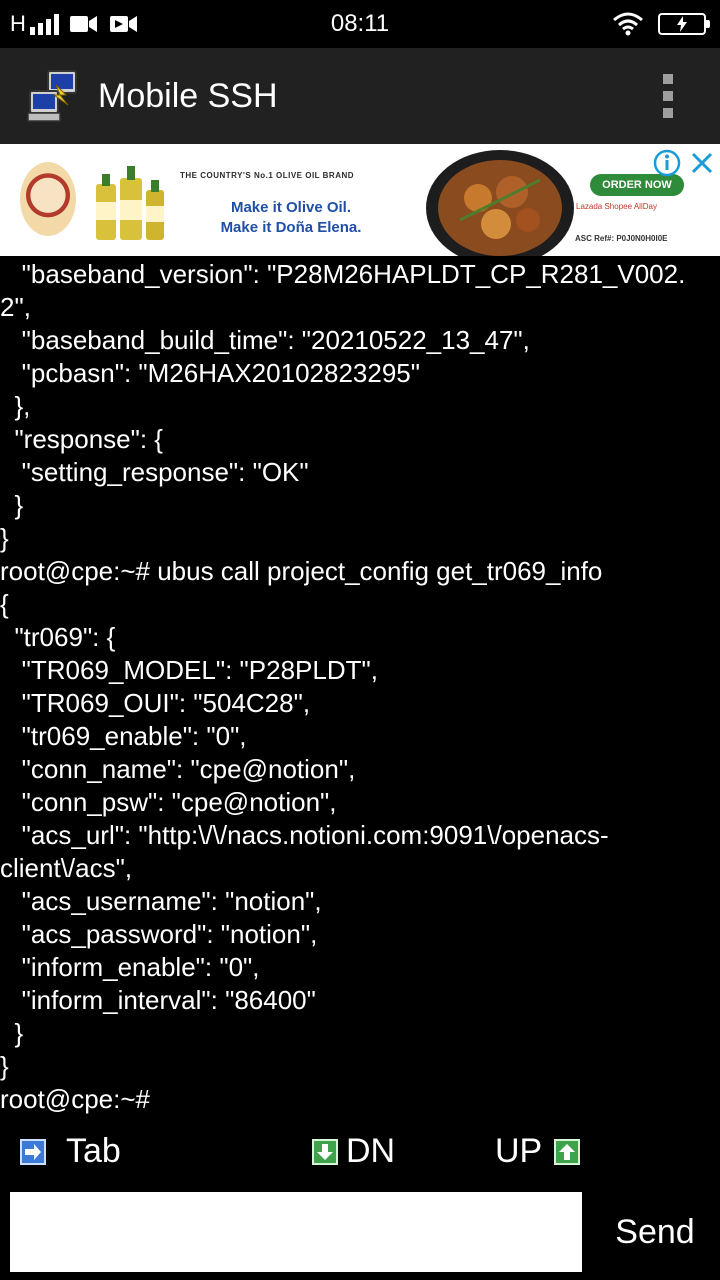 This screenshot has width=720, height=1280. Describe the element at coordinates (66, 868) in the screenshot. I see `terminal-line: client\/acs",` at that location.